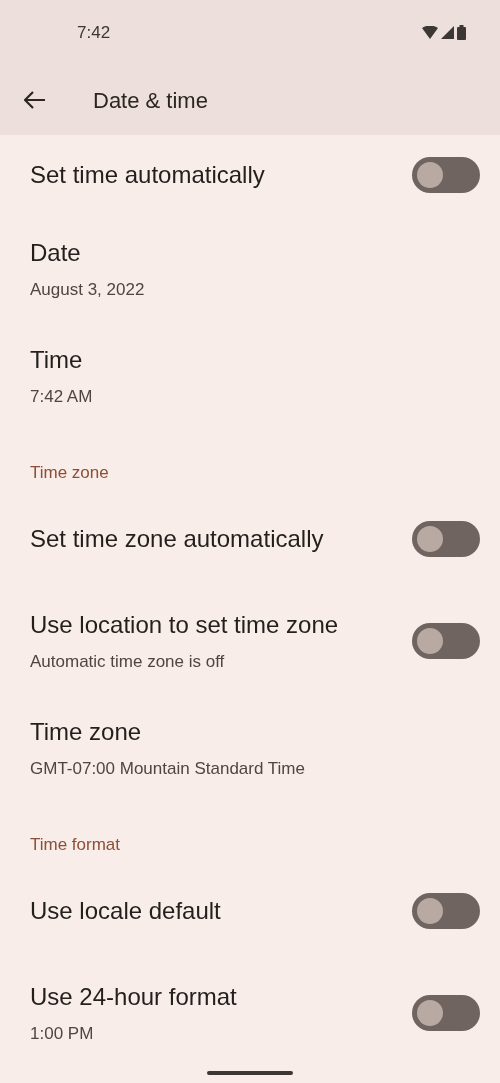 This screenshot has height=1083, width=500. What do you see at coordinates (56, 252) in the screenshot?
I see `setting-title: Date` at bounding box center [56, 252].